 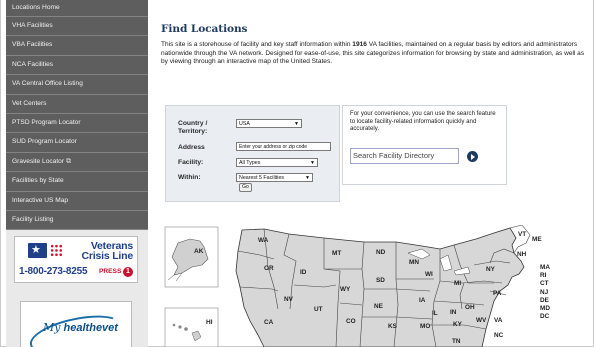 What do you see at coordinates (380, 280) in the screenshot?
I see `state-label-sd: SD` at bounding box center [380, 280].